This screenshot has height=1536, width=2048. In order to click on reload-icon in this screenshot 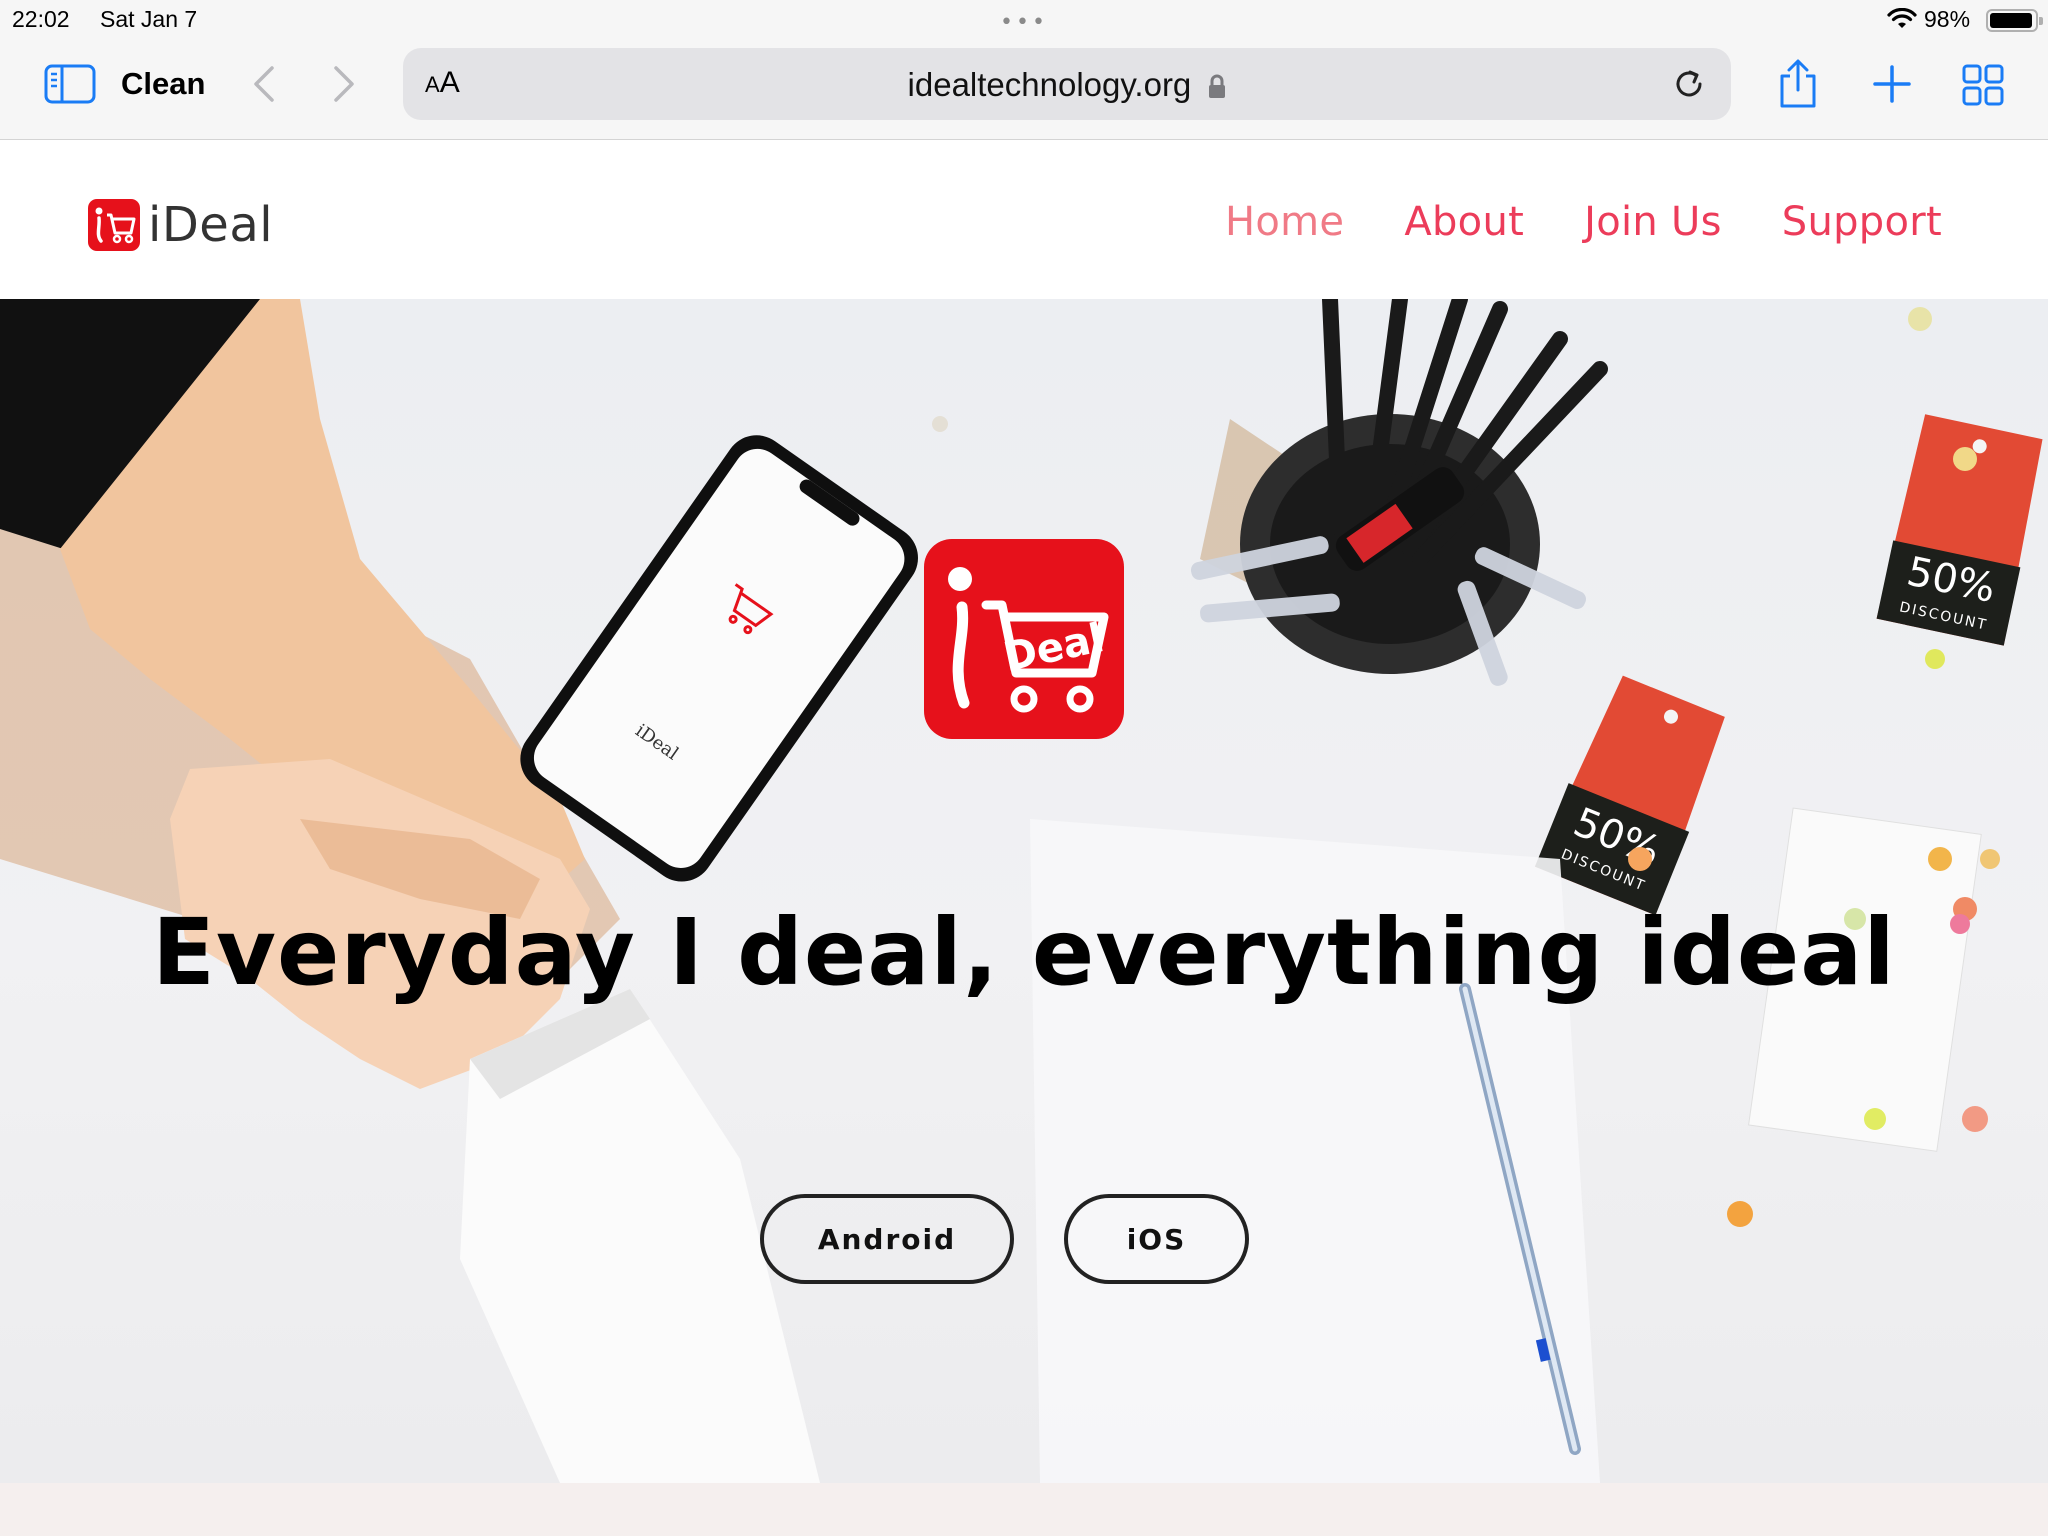, I will do `click(1689, 84)`.